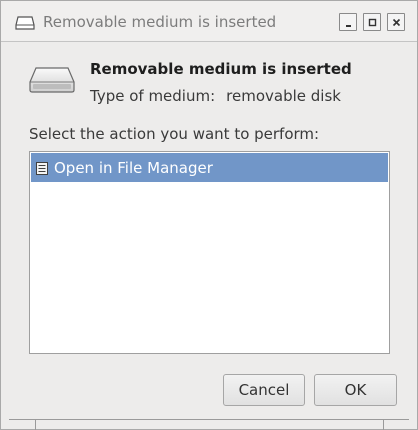 The image size is (418, 430). Describe the element at coordinates (153, 96) in the screenshot. I see `medium-type-label: Type of medium:` at that location.